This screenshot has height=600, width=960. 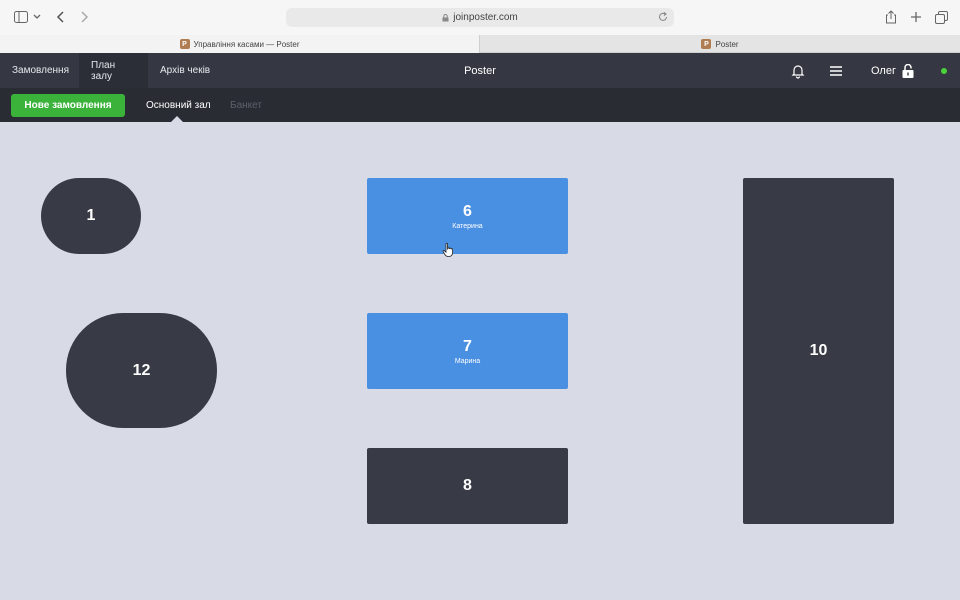 I want to click on table-8: 8, so click(x=467, y=486).